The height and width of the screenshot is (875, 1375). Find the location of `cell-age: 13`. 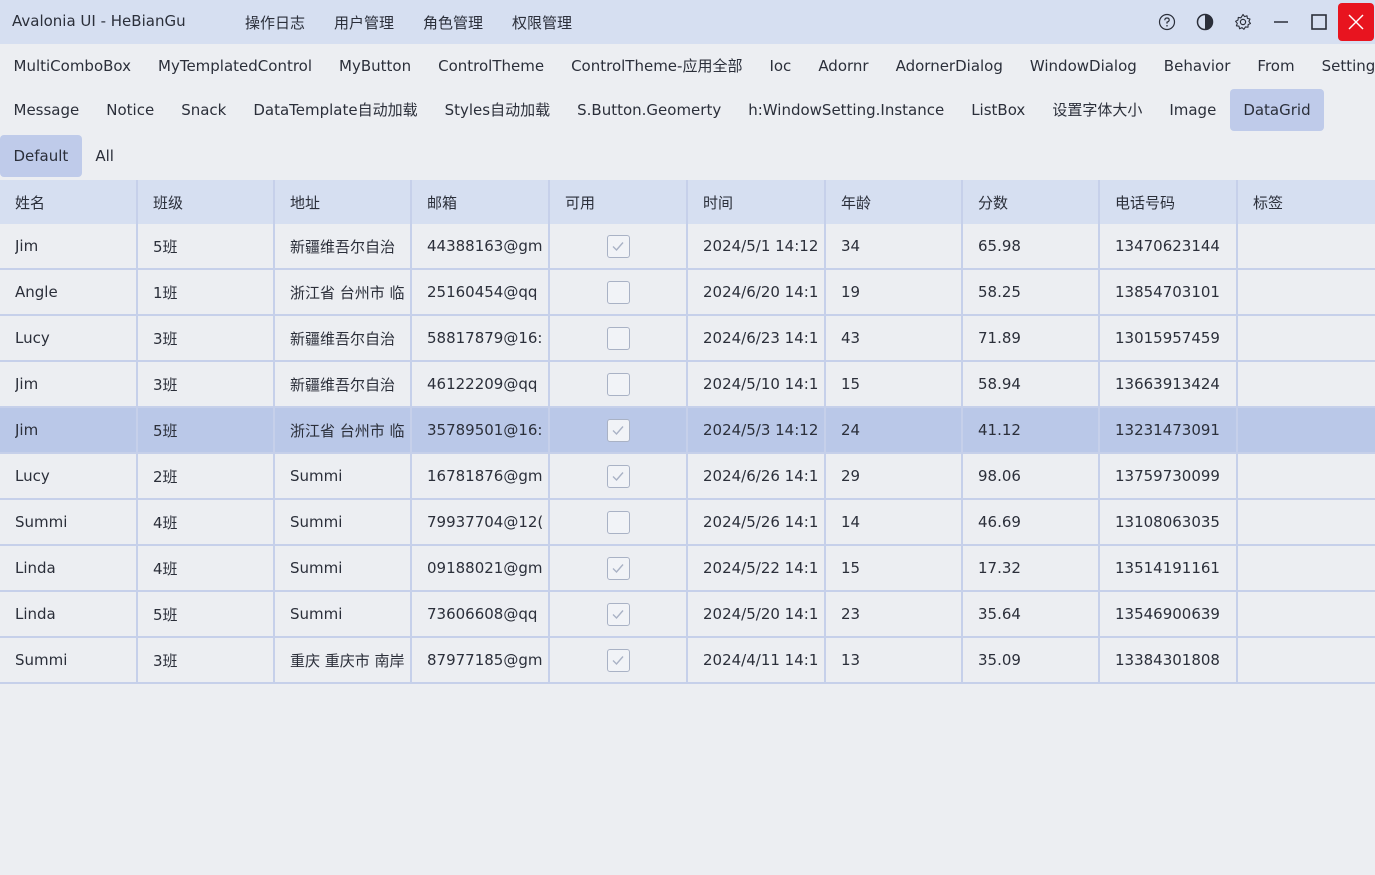

cell-age: 13 is located at coordinates (894, 660).